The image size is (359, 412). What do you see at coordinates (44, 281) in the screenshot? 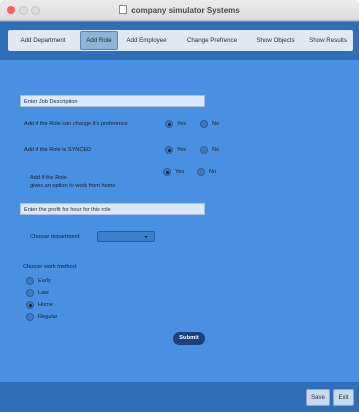
I see `work-method-early-label: Early` at bounding box center [44, 281].